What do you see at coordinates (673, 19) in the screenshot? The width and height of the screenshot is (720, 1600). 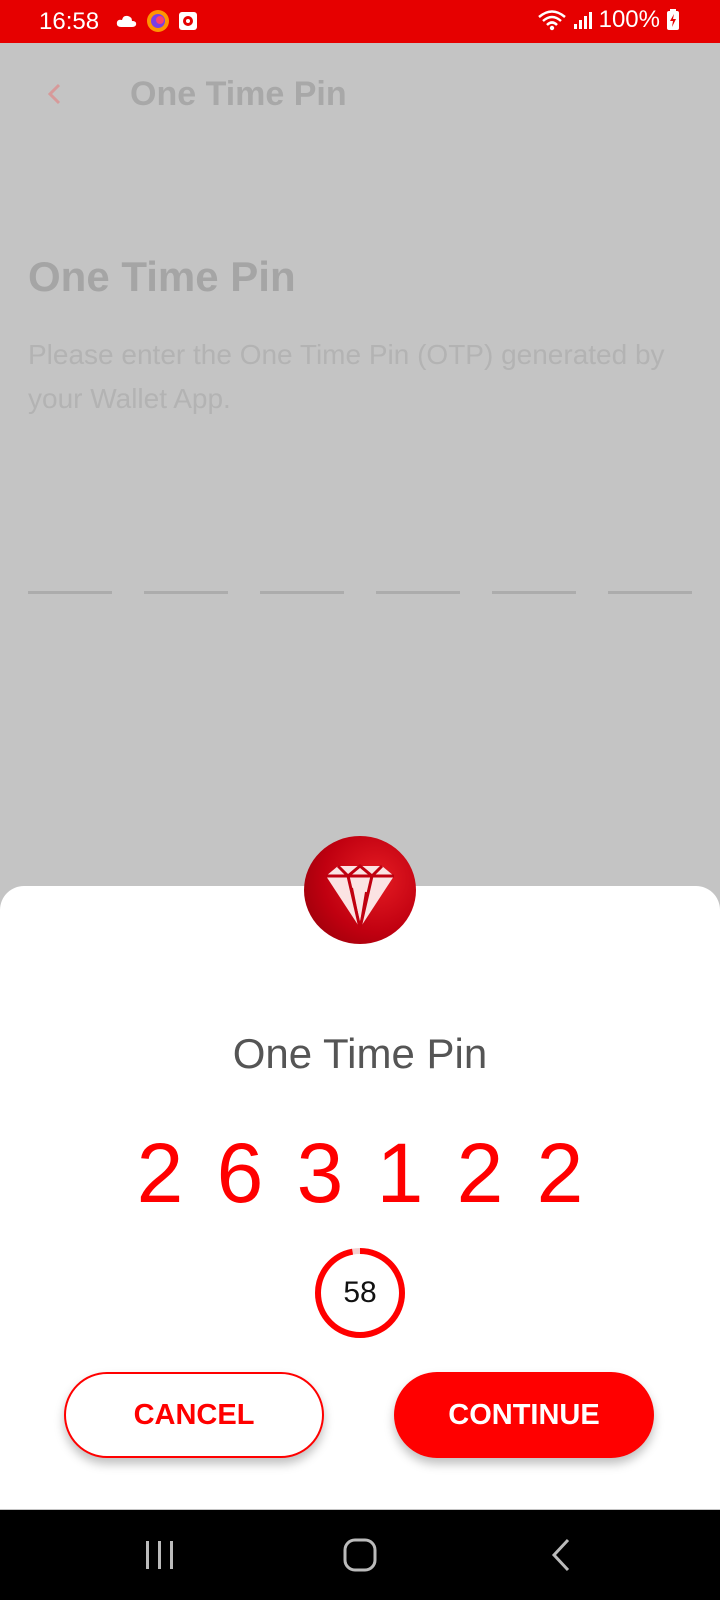 I see `battery-charging-icon` at bounding box center [673, 19].